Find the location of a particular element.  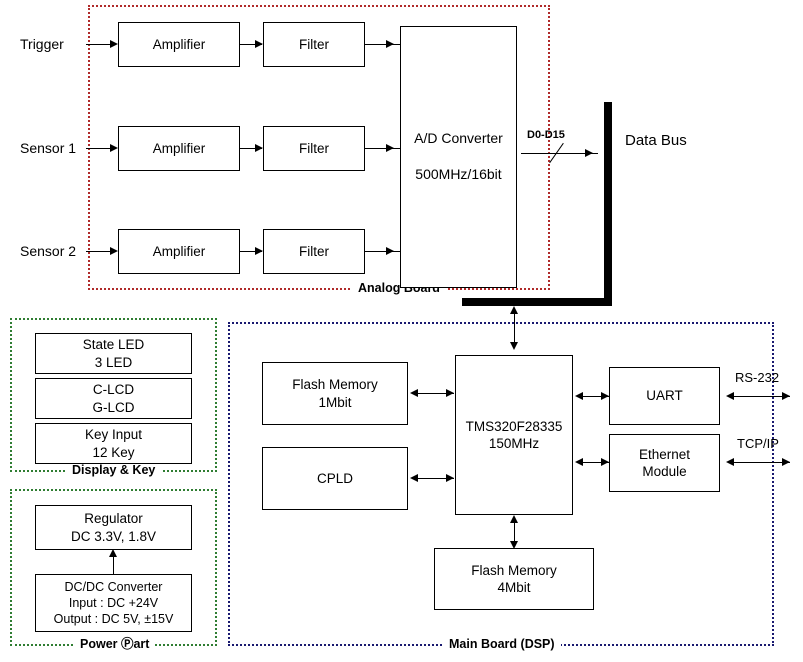

arrowhead-dsp-ethernet-left is located at coordinates (579, 461).